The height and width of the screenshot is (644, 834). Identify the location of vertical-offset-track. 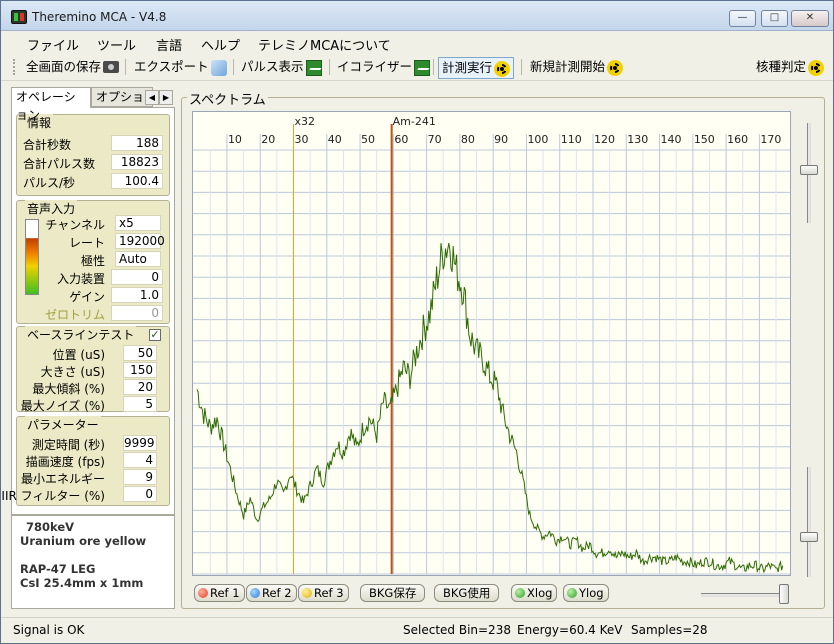
(809, 522).